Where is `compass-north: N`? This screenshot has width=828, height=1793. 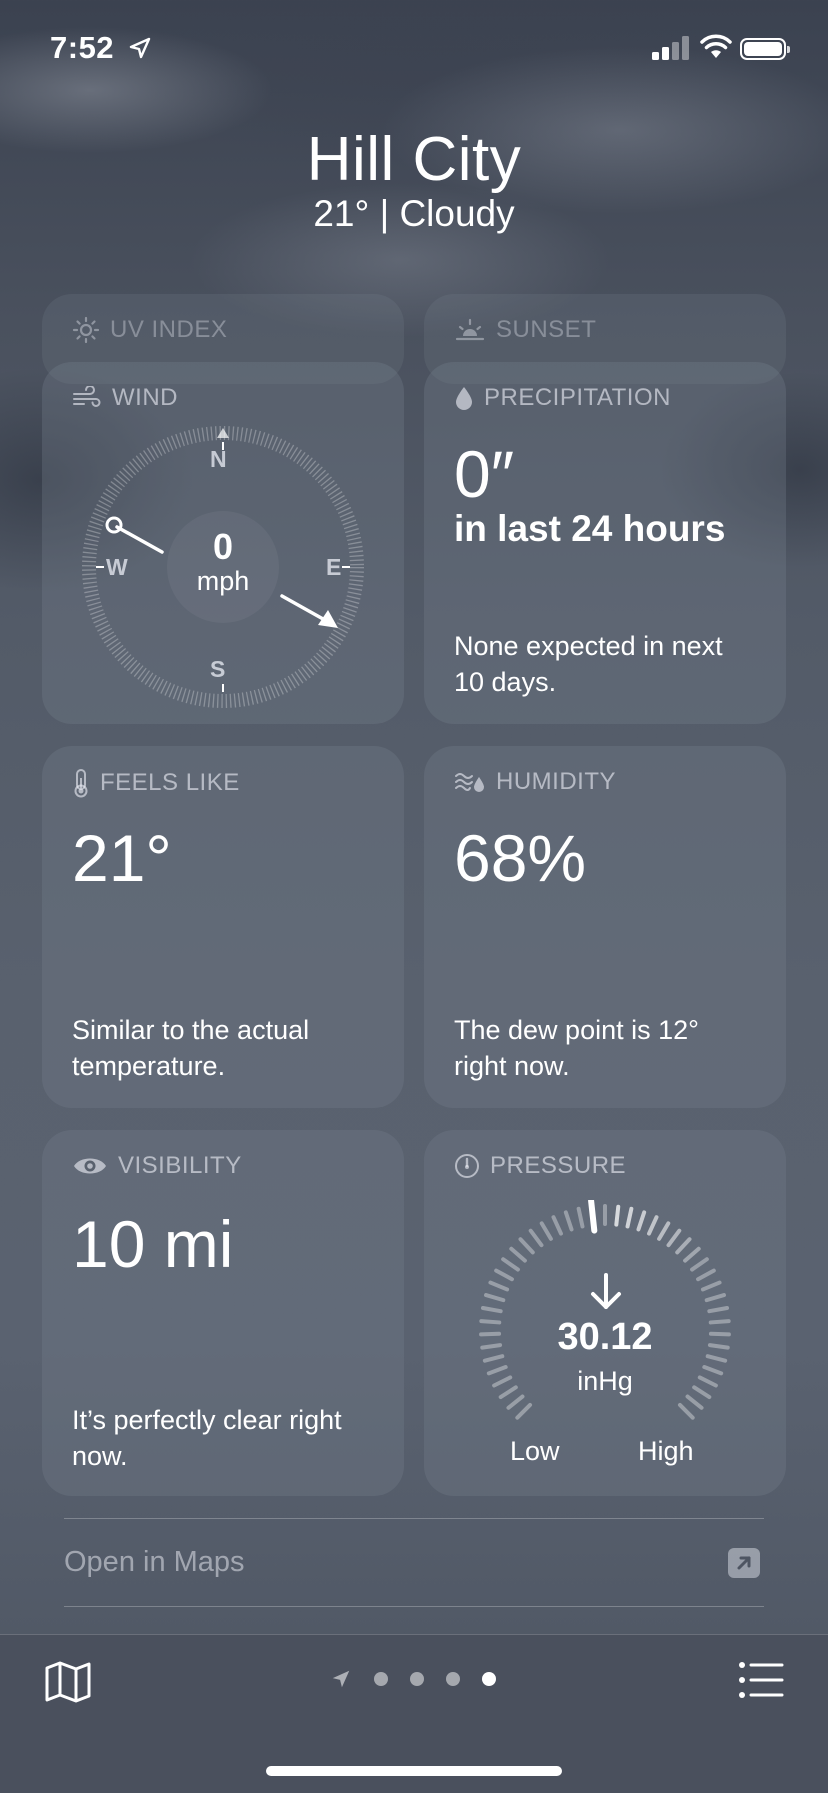
compass-north: N is located at coordinates (218, 459).